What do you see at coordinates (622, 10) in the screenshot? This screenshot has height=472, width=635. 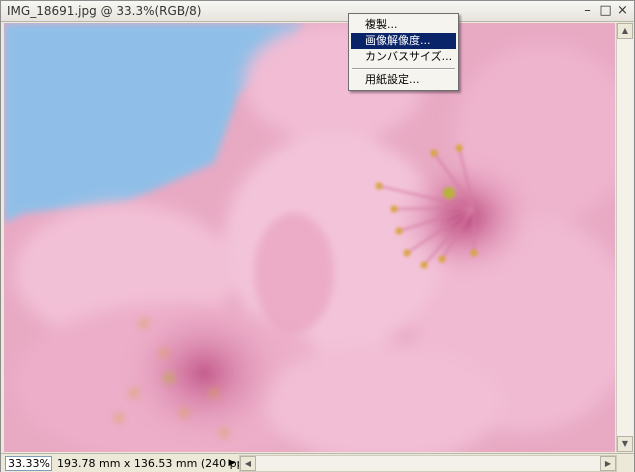 I see `close-button: ×` at bounding box center [622, 10].